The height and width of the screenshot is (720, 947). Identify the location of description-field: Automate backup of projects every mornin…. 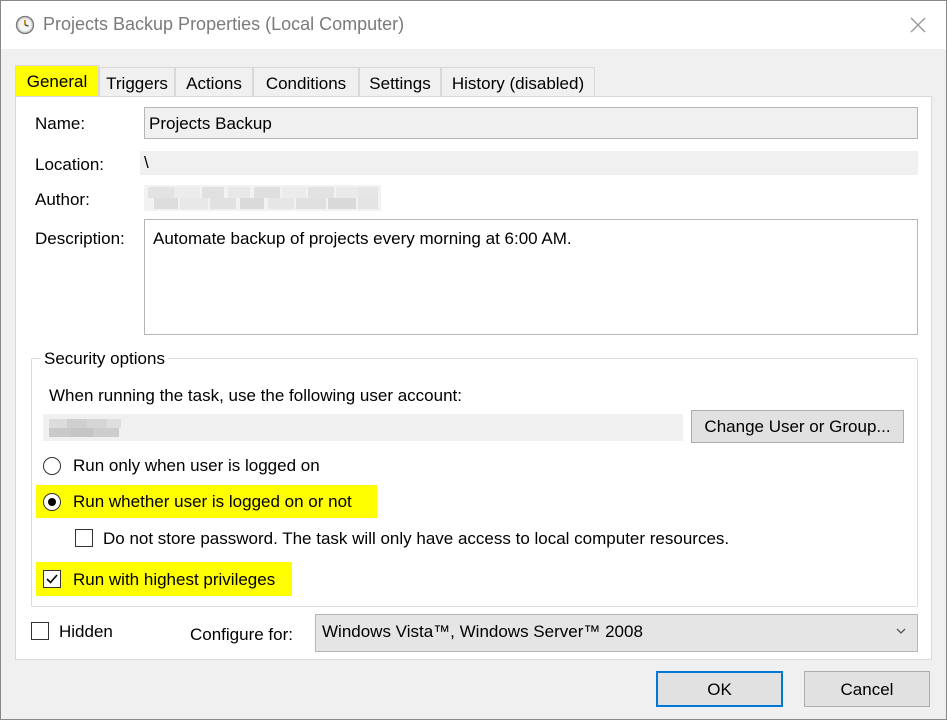
(531, 277).